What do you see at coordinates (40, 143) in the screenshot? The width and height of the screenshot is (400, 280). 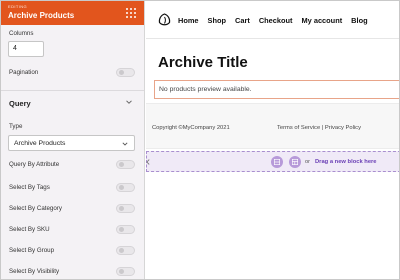 I see `type-select-value: Archive Products` at bounding box center [40, 143].